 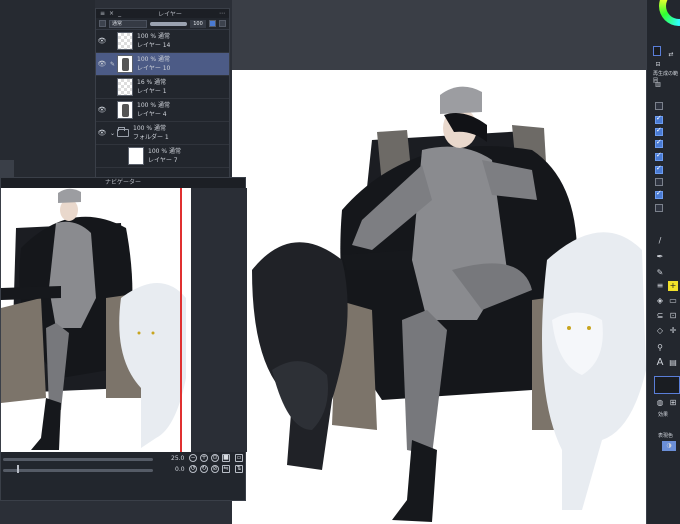 I want to click on layer-menu-icon, so click(x=102, y=23).